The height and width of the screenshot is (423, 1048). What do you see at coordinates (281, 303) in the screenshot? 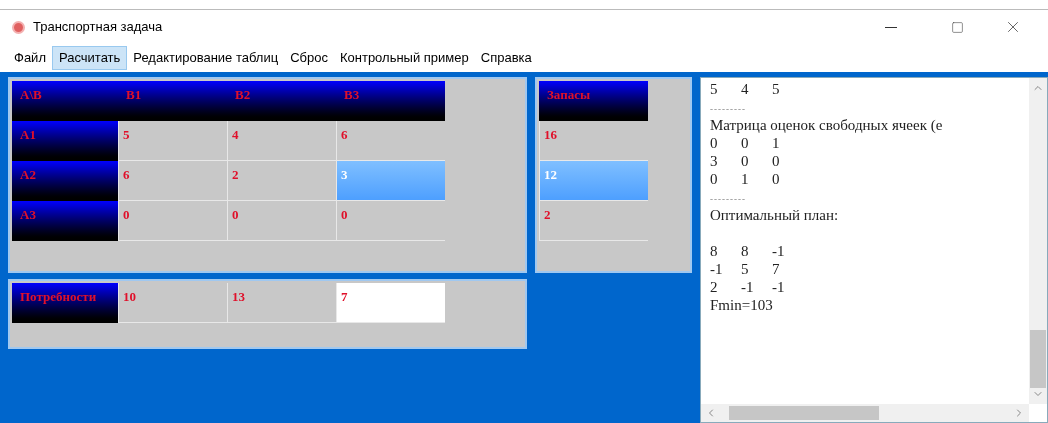
I see `table-cell: 13` at bounding box center [281, 303].